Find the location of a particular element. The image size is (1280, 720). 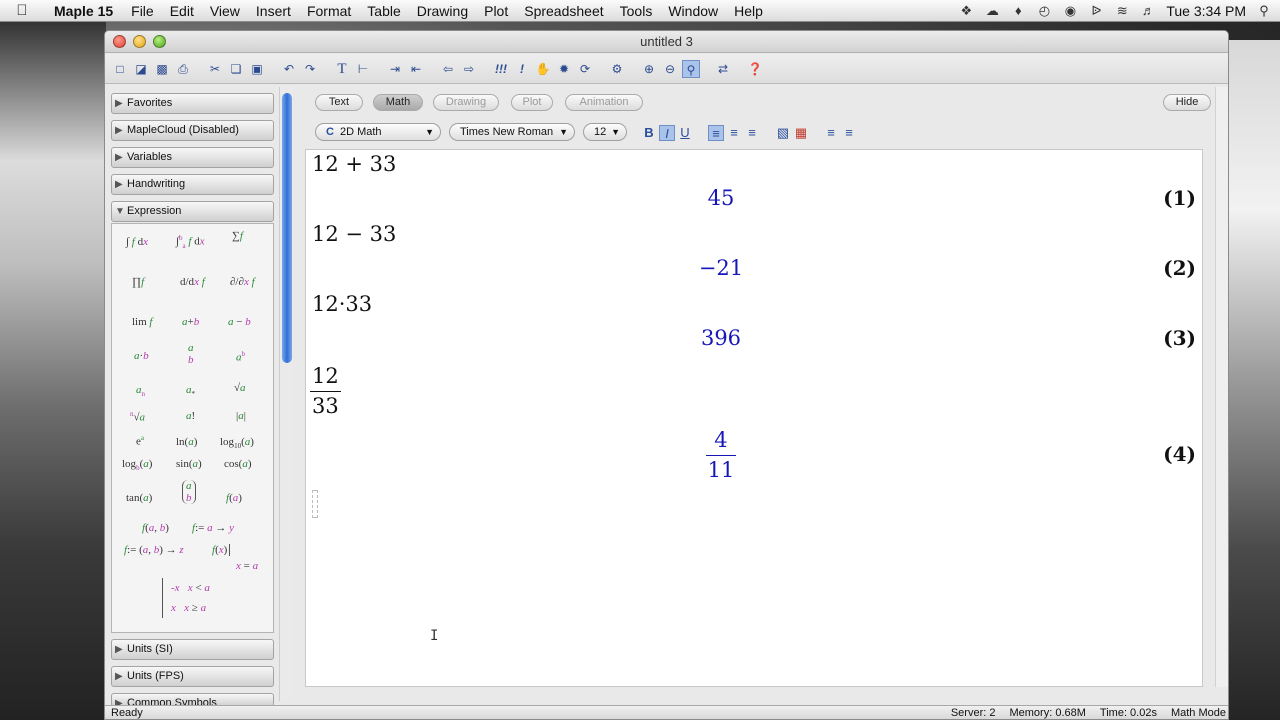

text-color-icon: ▧ is located at coordinates (783, 133).